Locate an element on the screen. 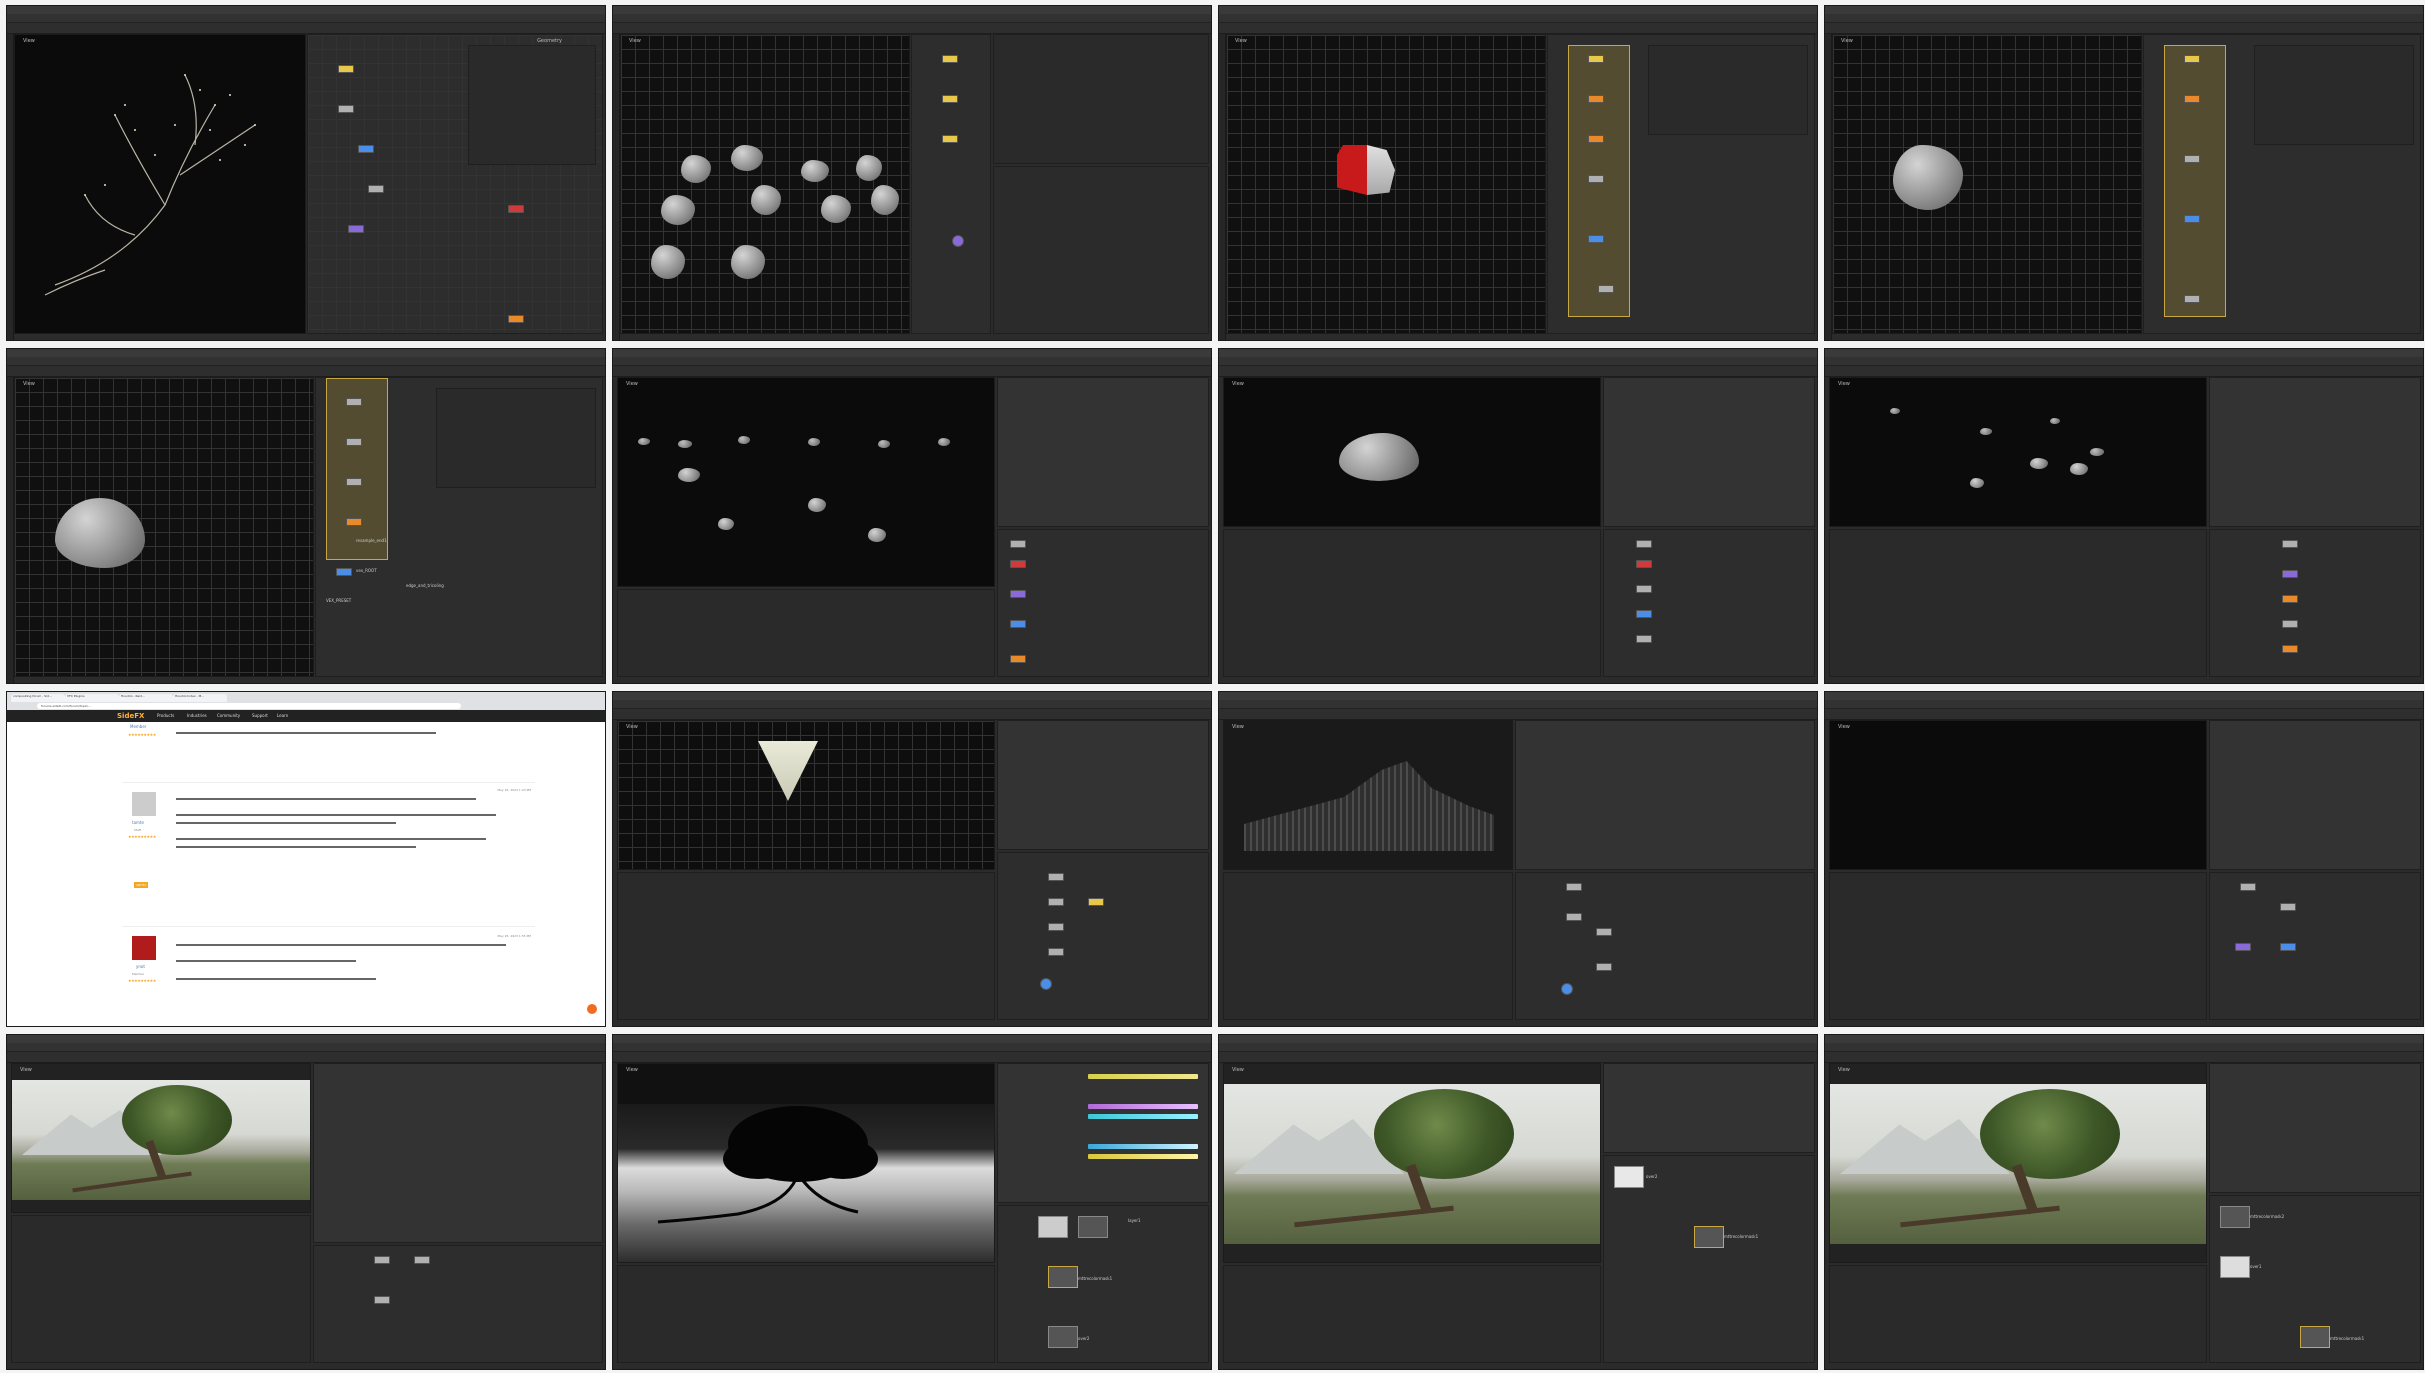  site-nav-item: Learn is located at coordinates (282, 715).